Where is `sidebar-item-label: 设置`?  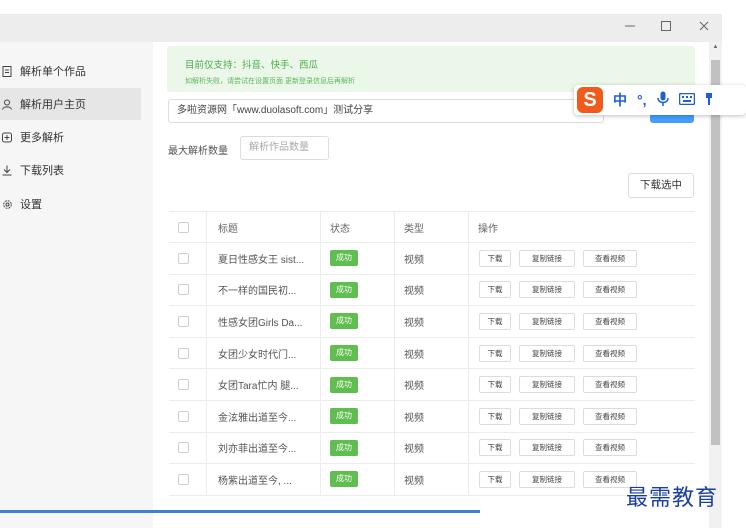
sidebar-item-label: 设置 is located at coordinates (31, 205).